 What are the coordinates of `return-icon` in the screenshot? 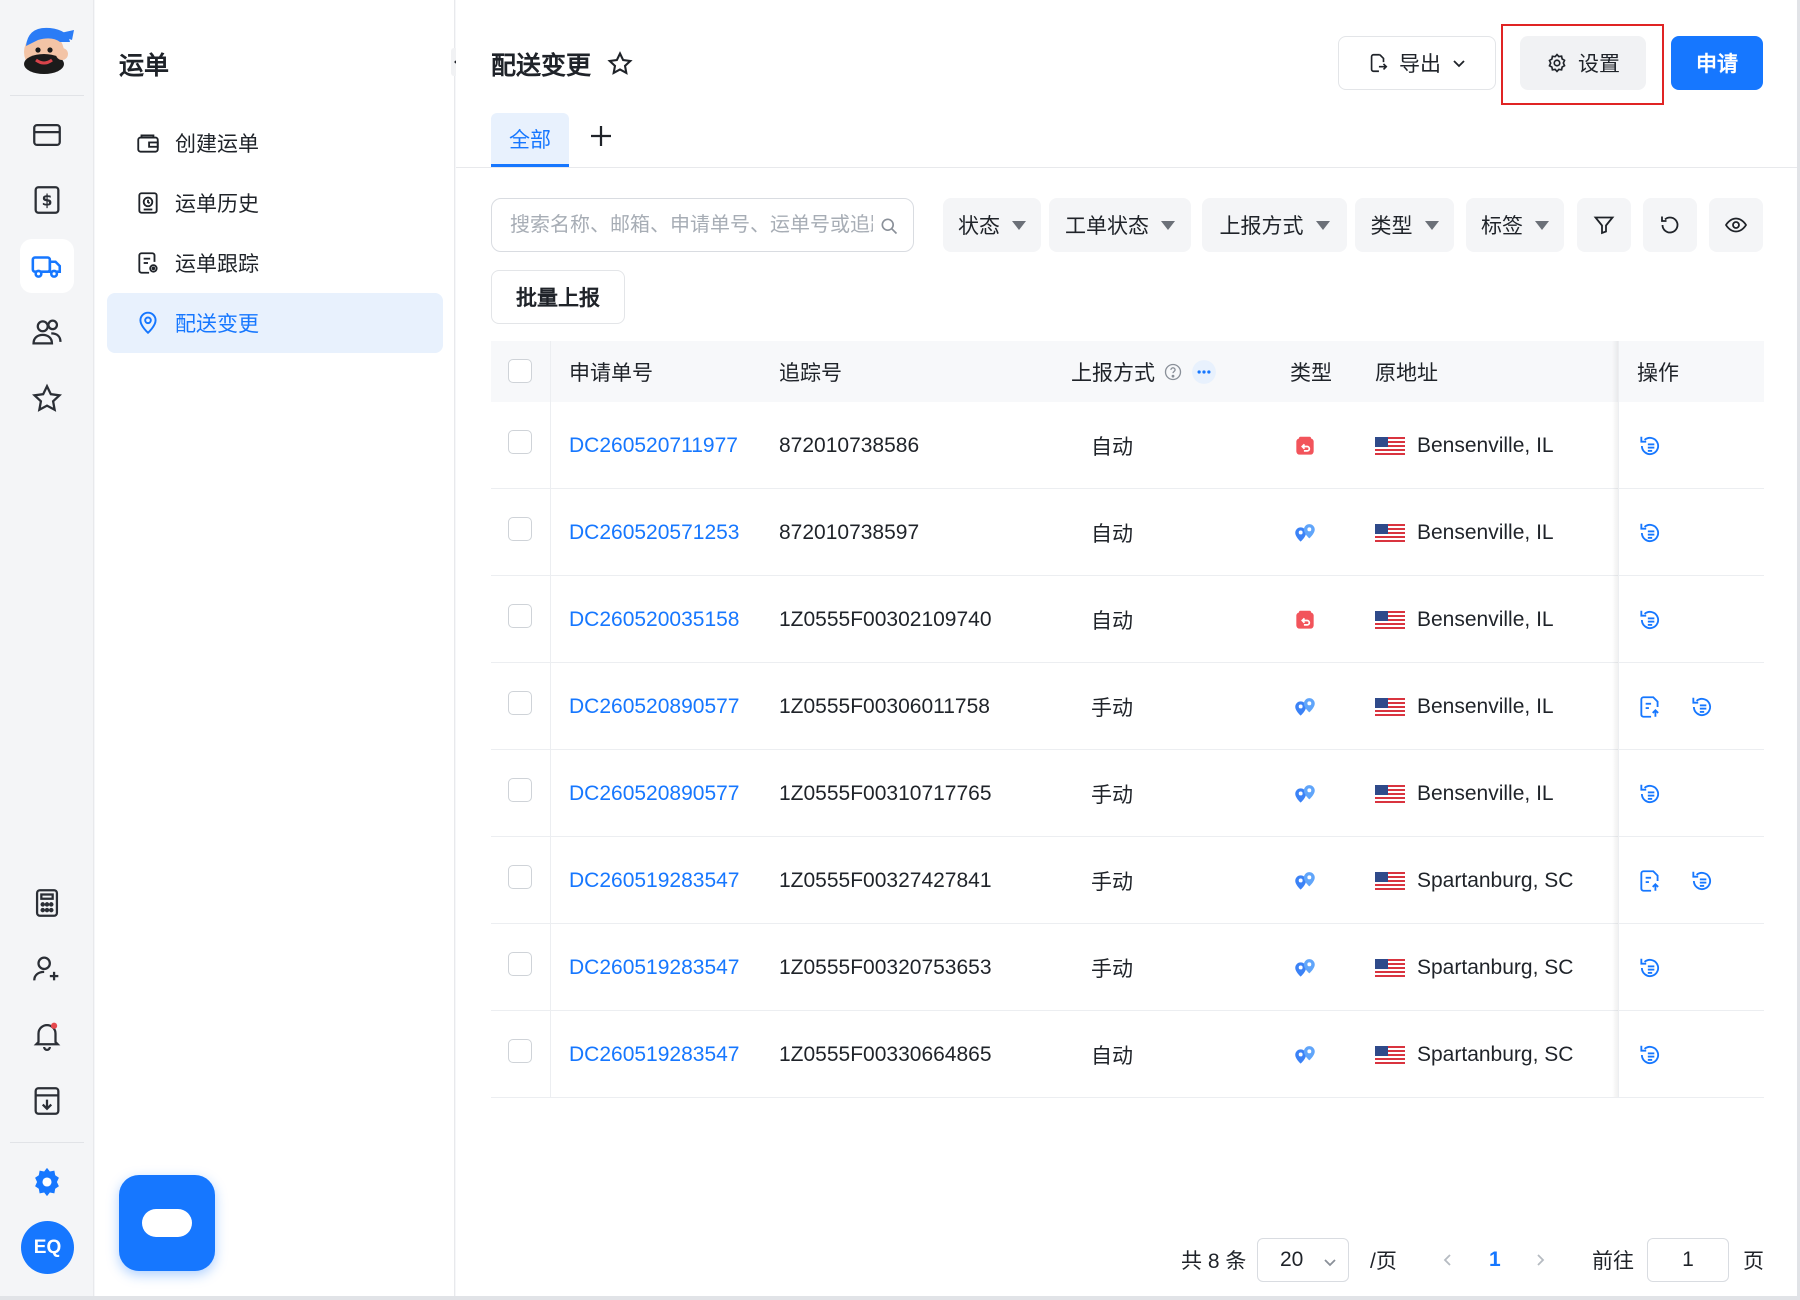 It's located at (1305, 445).